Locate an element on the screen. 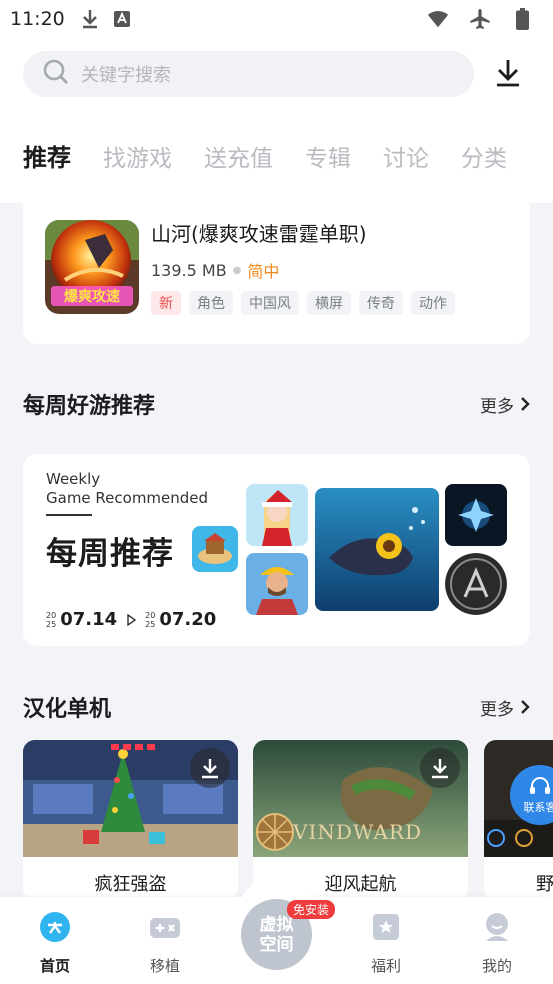  end-year-top: 20 is located at coordinates (150, 615).